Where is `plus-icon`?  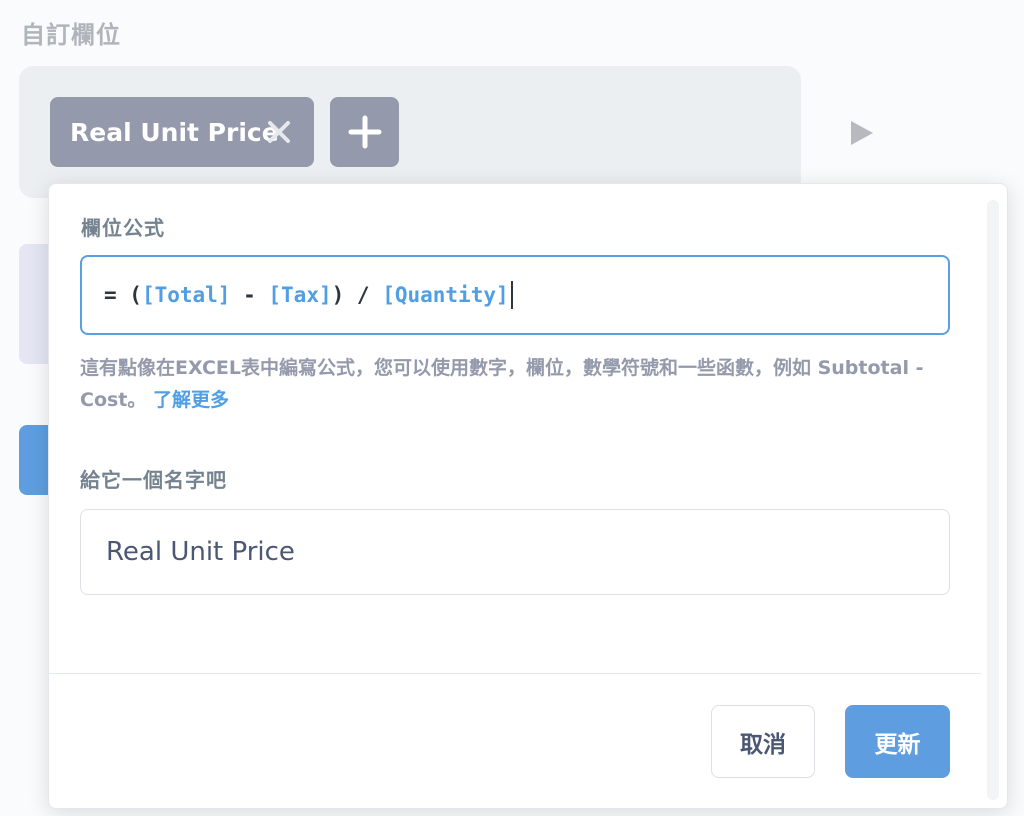 plus-icon is located at coordinates (364, 132).